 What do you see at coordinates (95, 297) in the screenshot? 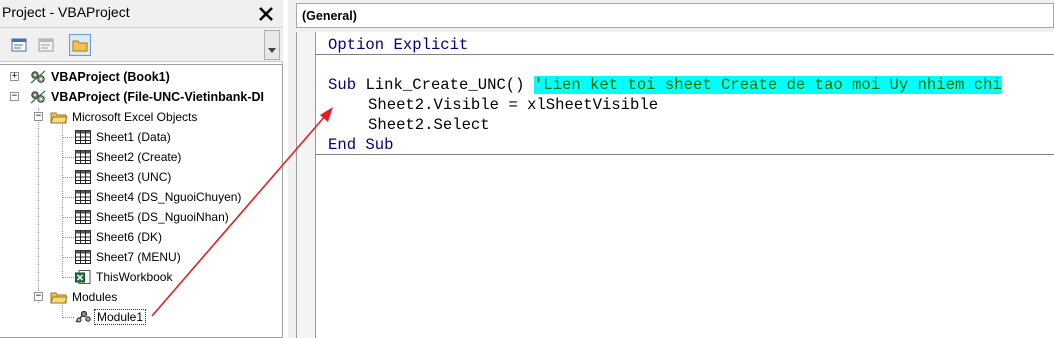
I see `tree-item-label: Modules` at bounding box center [95, 297].